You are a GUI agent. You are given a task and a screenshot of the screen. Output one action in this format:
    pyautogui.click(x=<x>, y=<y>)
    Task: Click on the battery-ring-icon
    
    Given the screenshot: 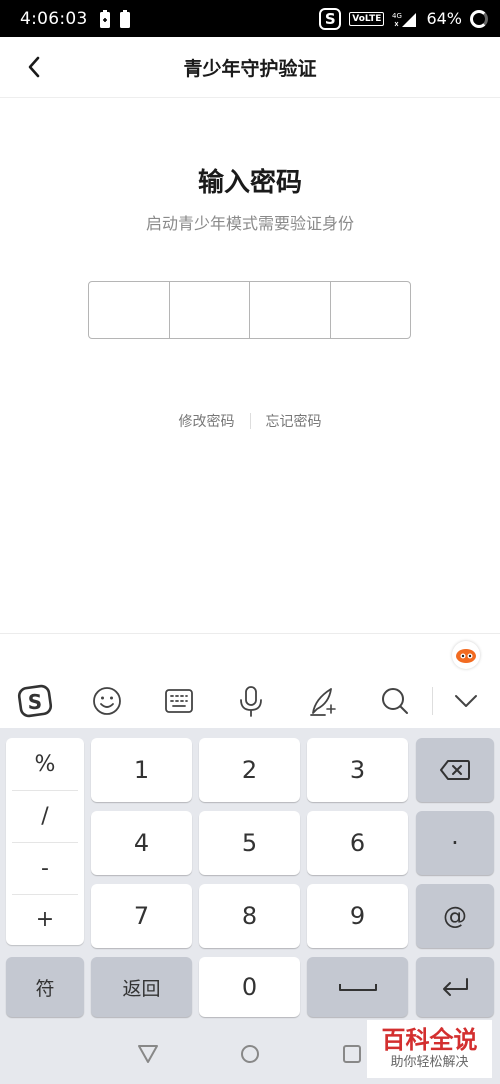 What is the action you would take?
    pyautogui.click(x=479, y=18)
    